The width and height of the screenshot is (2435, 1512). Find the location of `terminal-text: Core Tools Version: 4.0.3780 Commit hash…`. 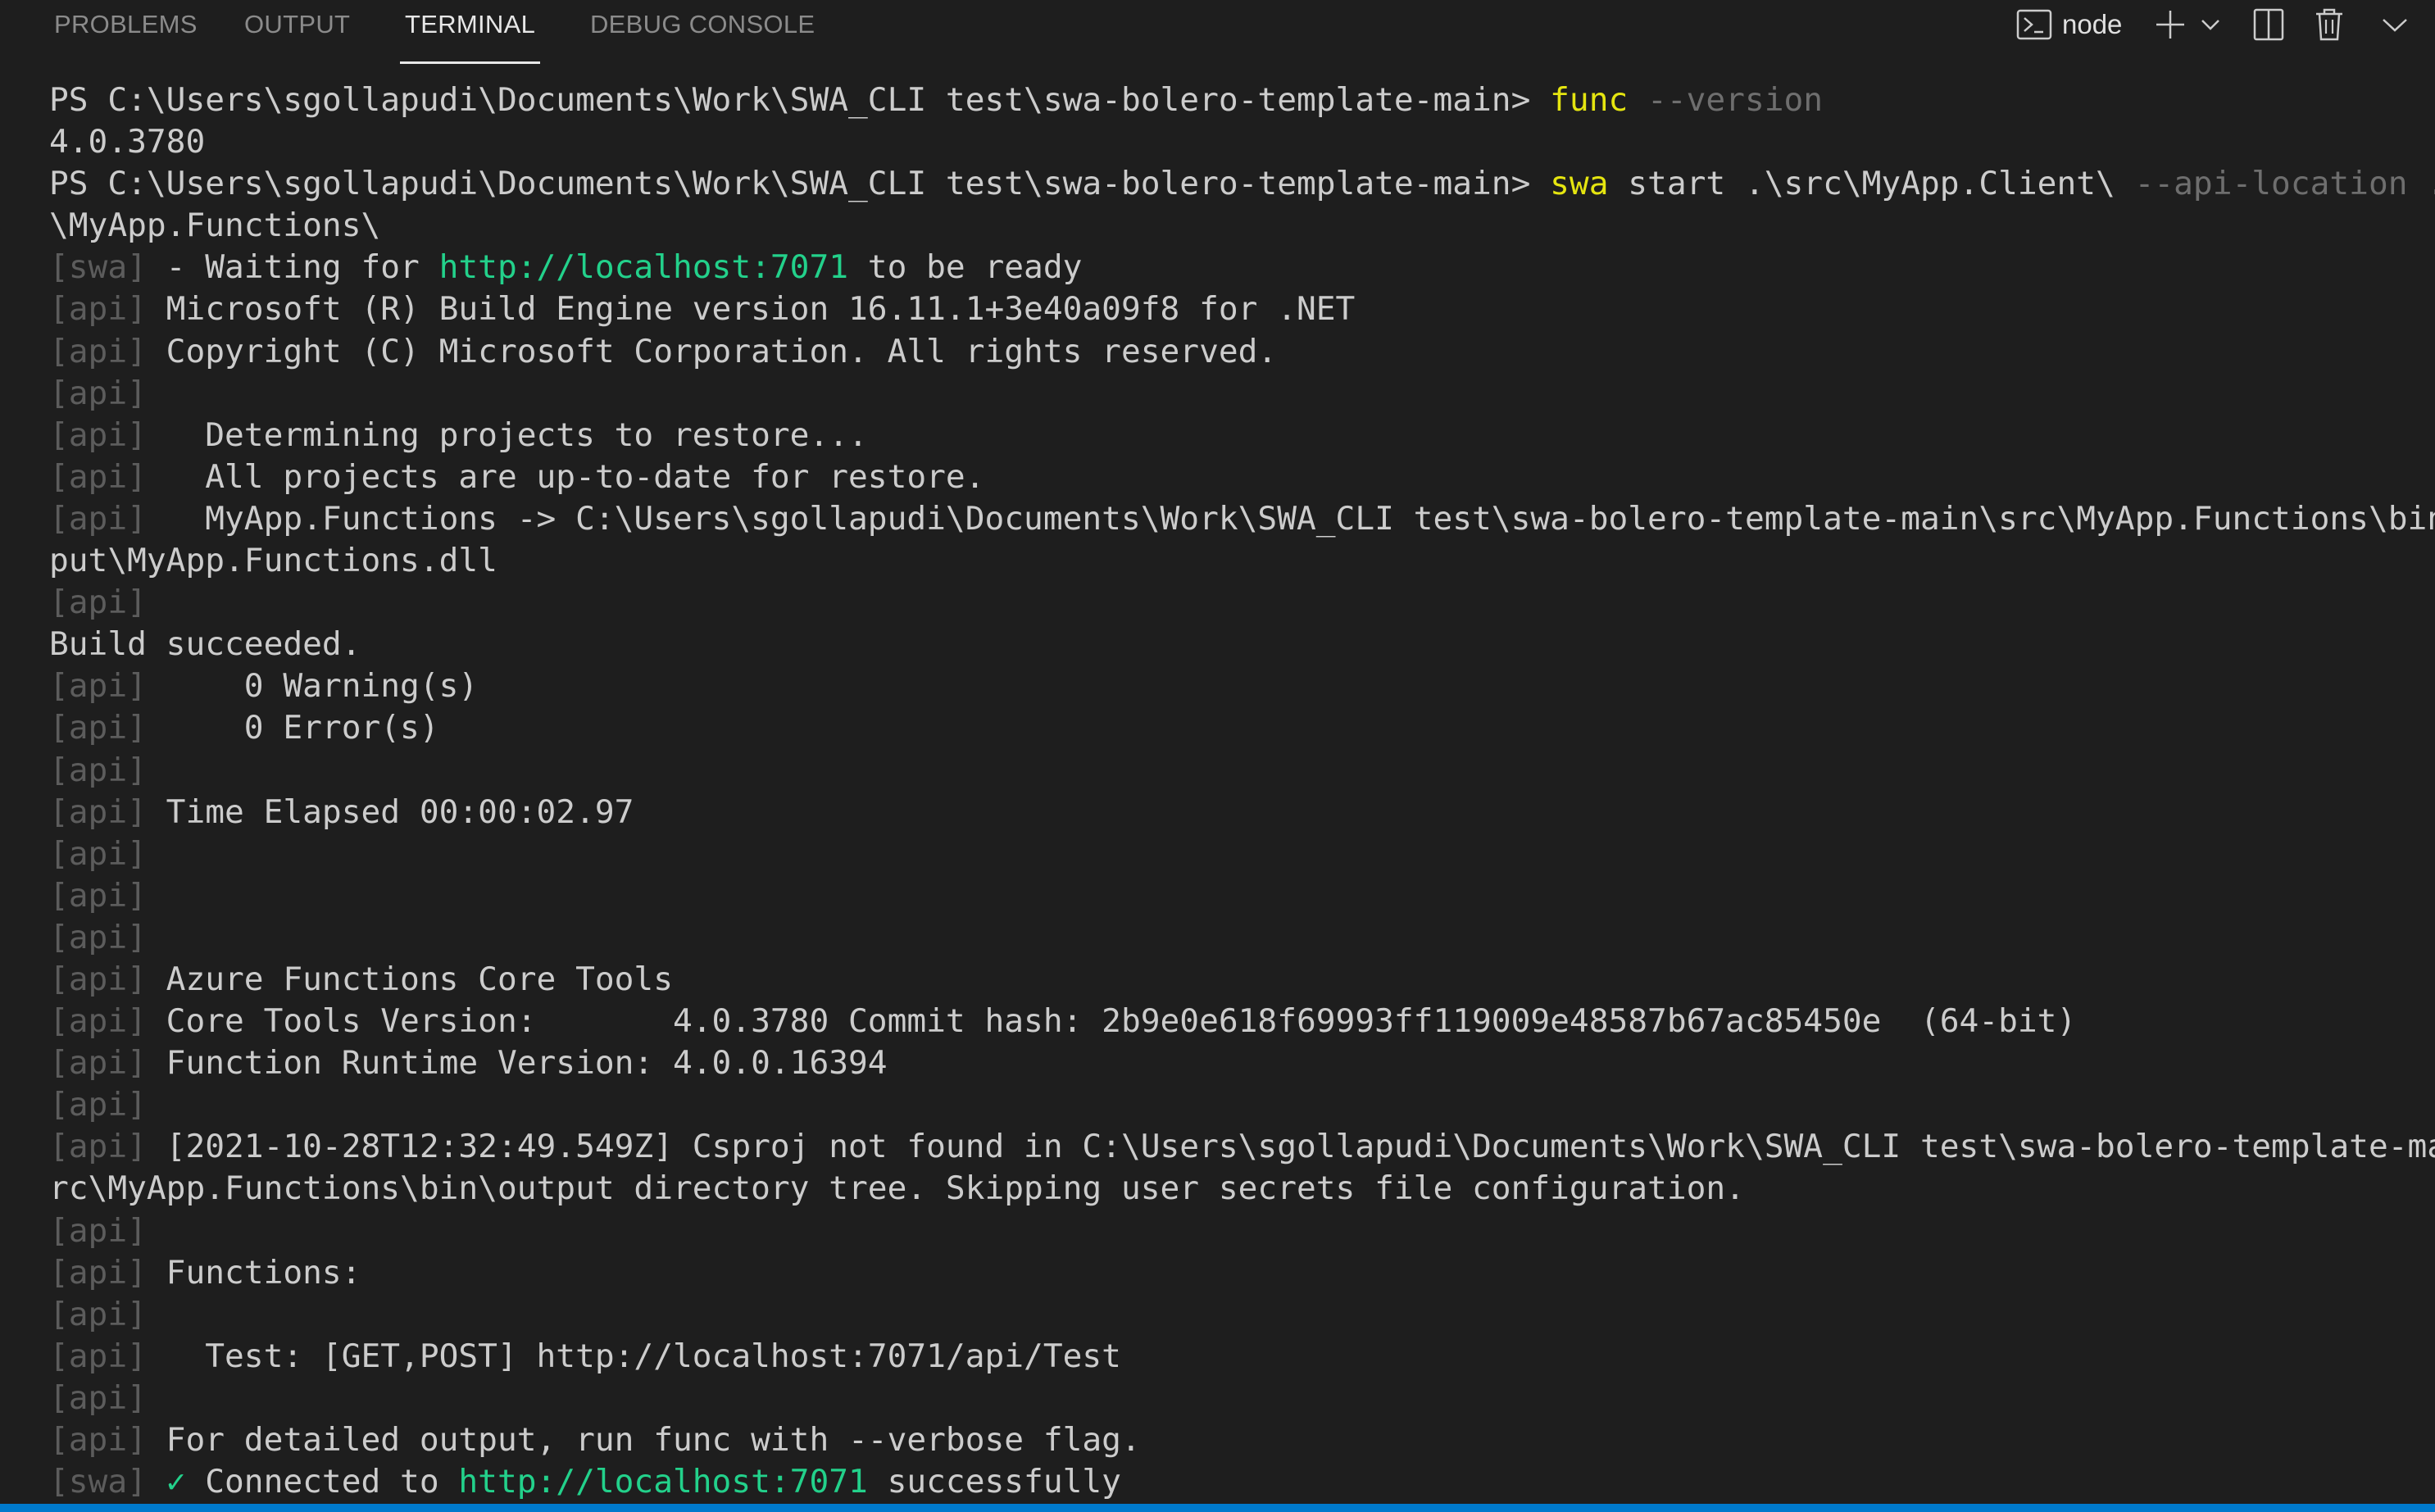

terminal-text: Core Tools Version: 4.0.3780 Commit hash… is located at coordinates (1111, 1022).